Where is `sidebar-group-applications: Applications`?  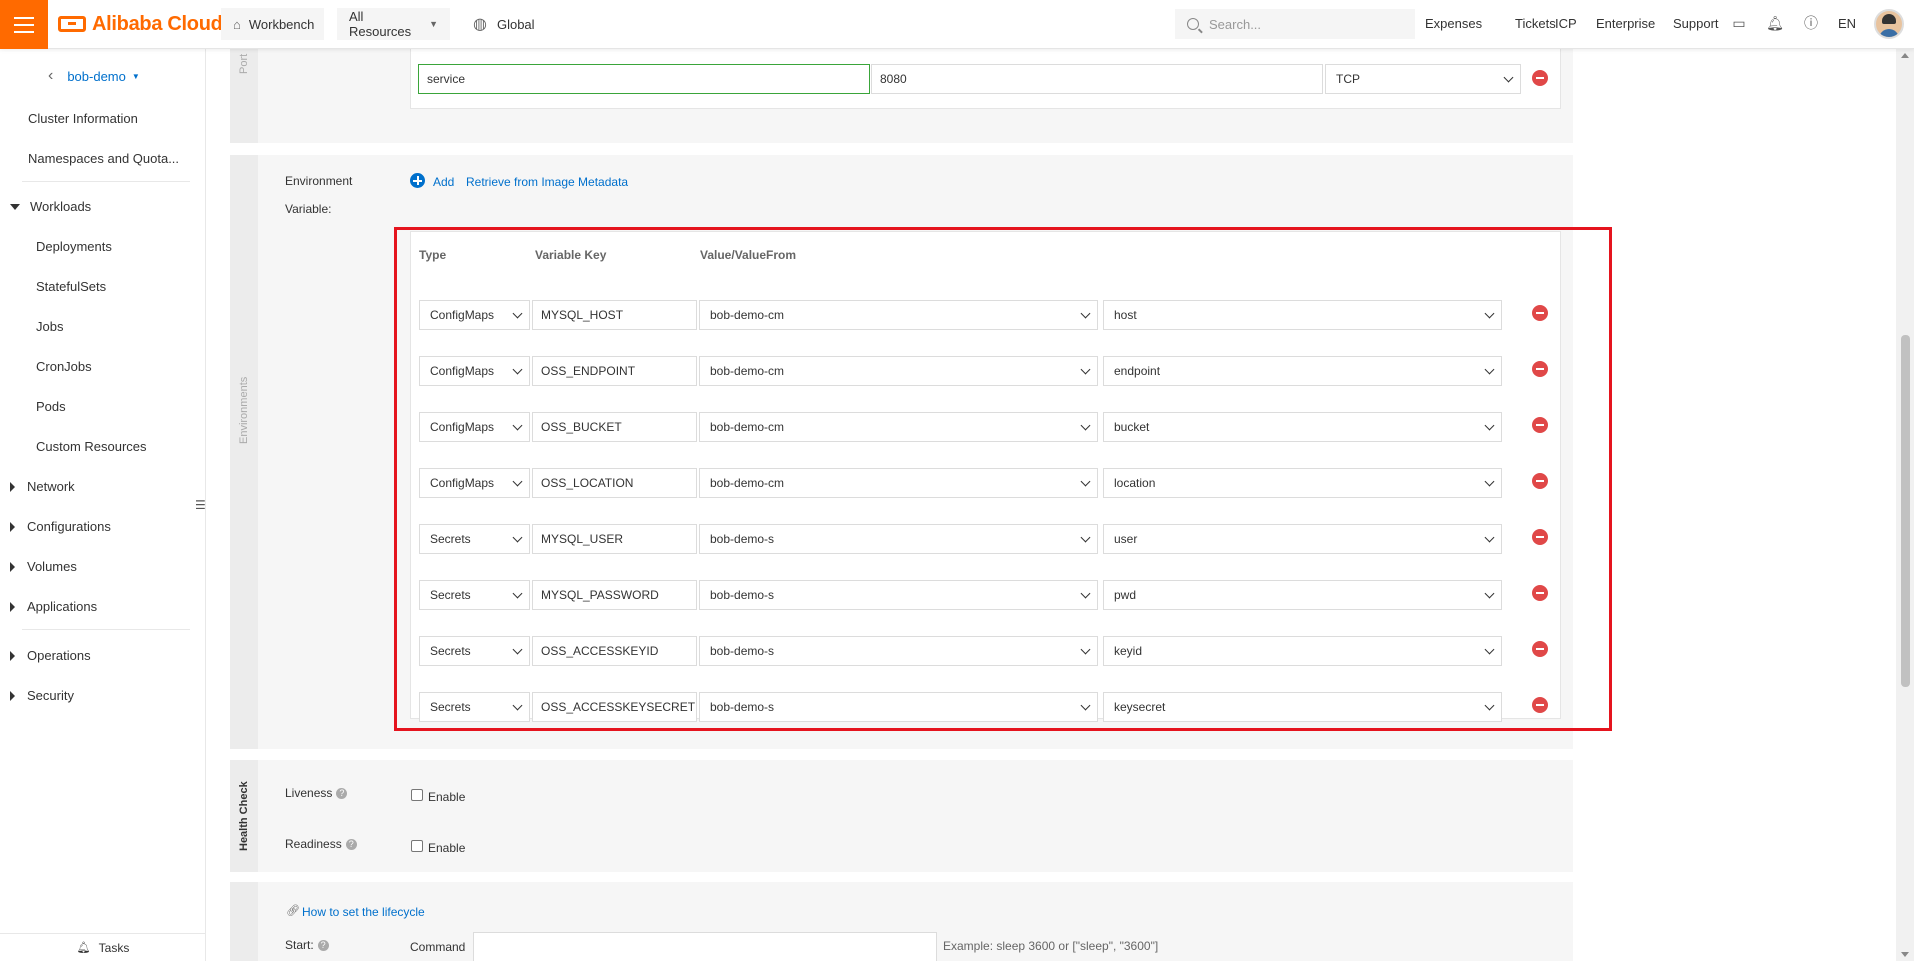
sidebar-group-applications: Applications is located at coordinates (53, 606).